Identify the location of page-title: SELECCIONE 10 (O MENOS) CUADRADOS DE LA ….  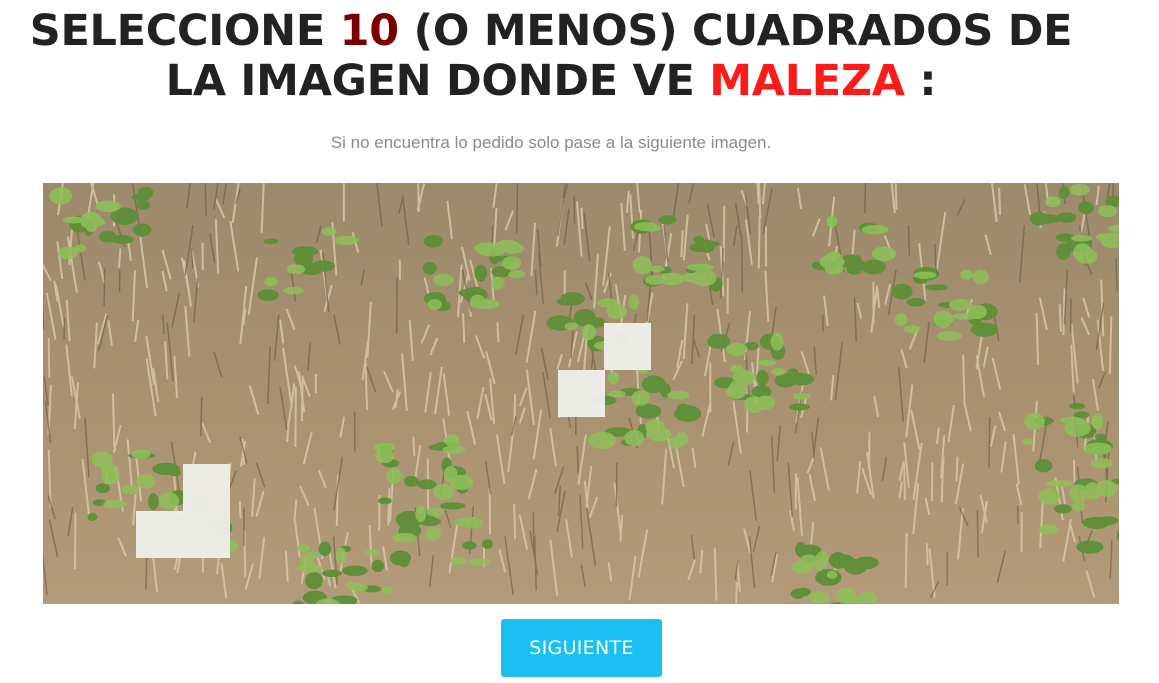
(551, 56).